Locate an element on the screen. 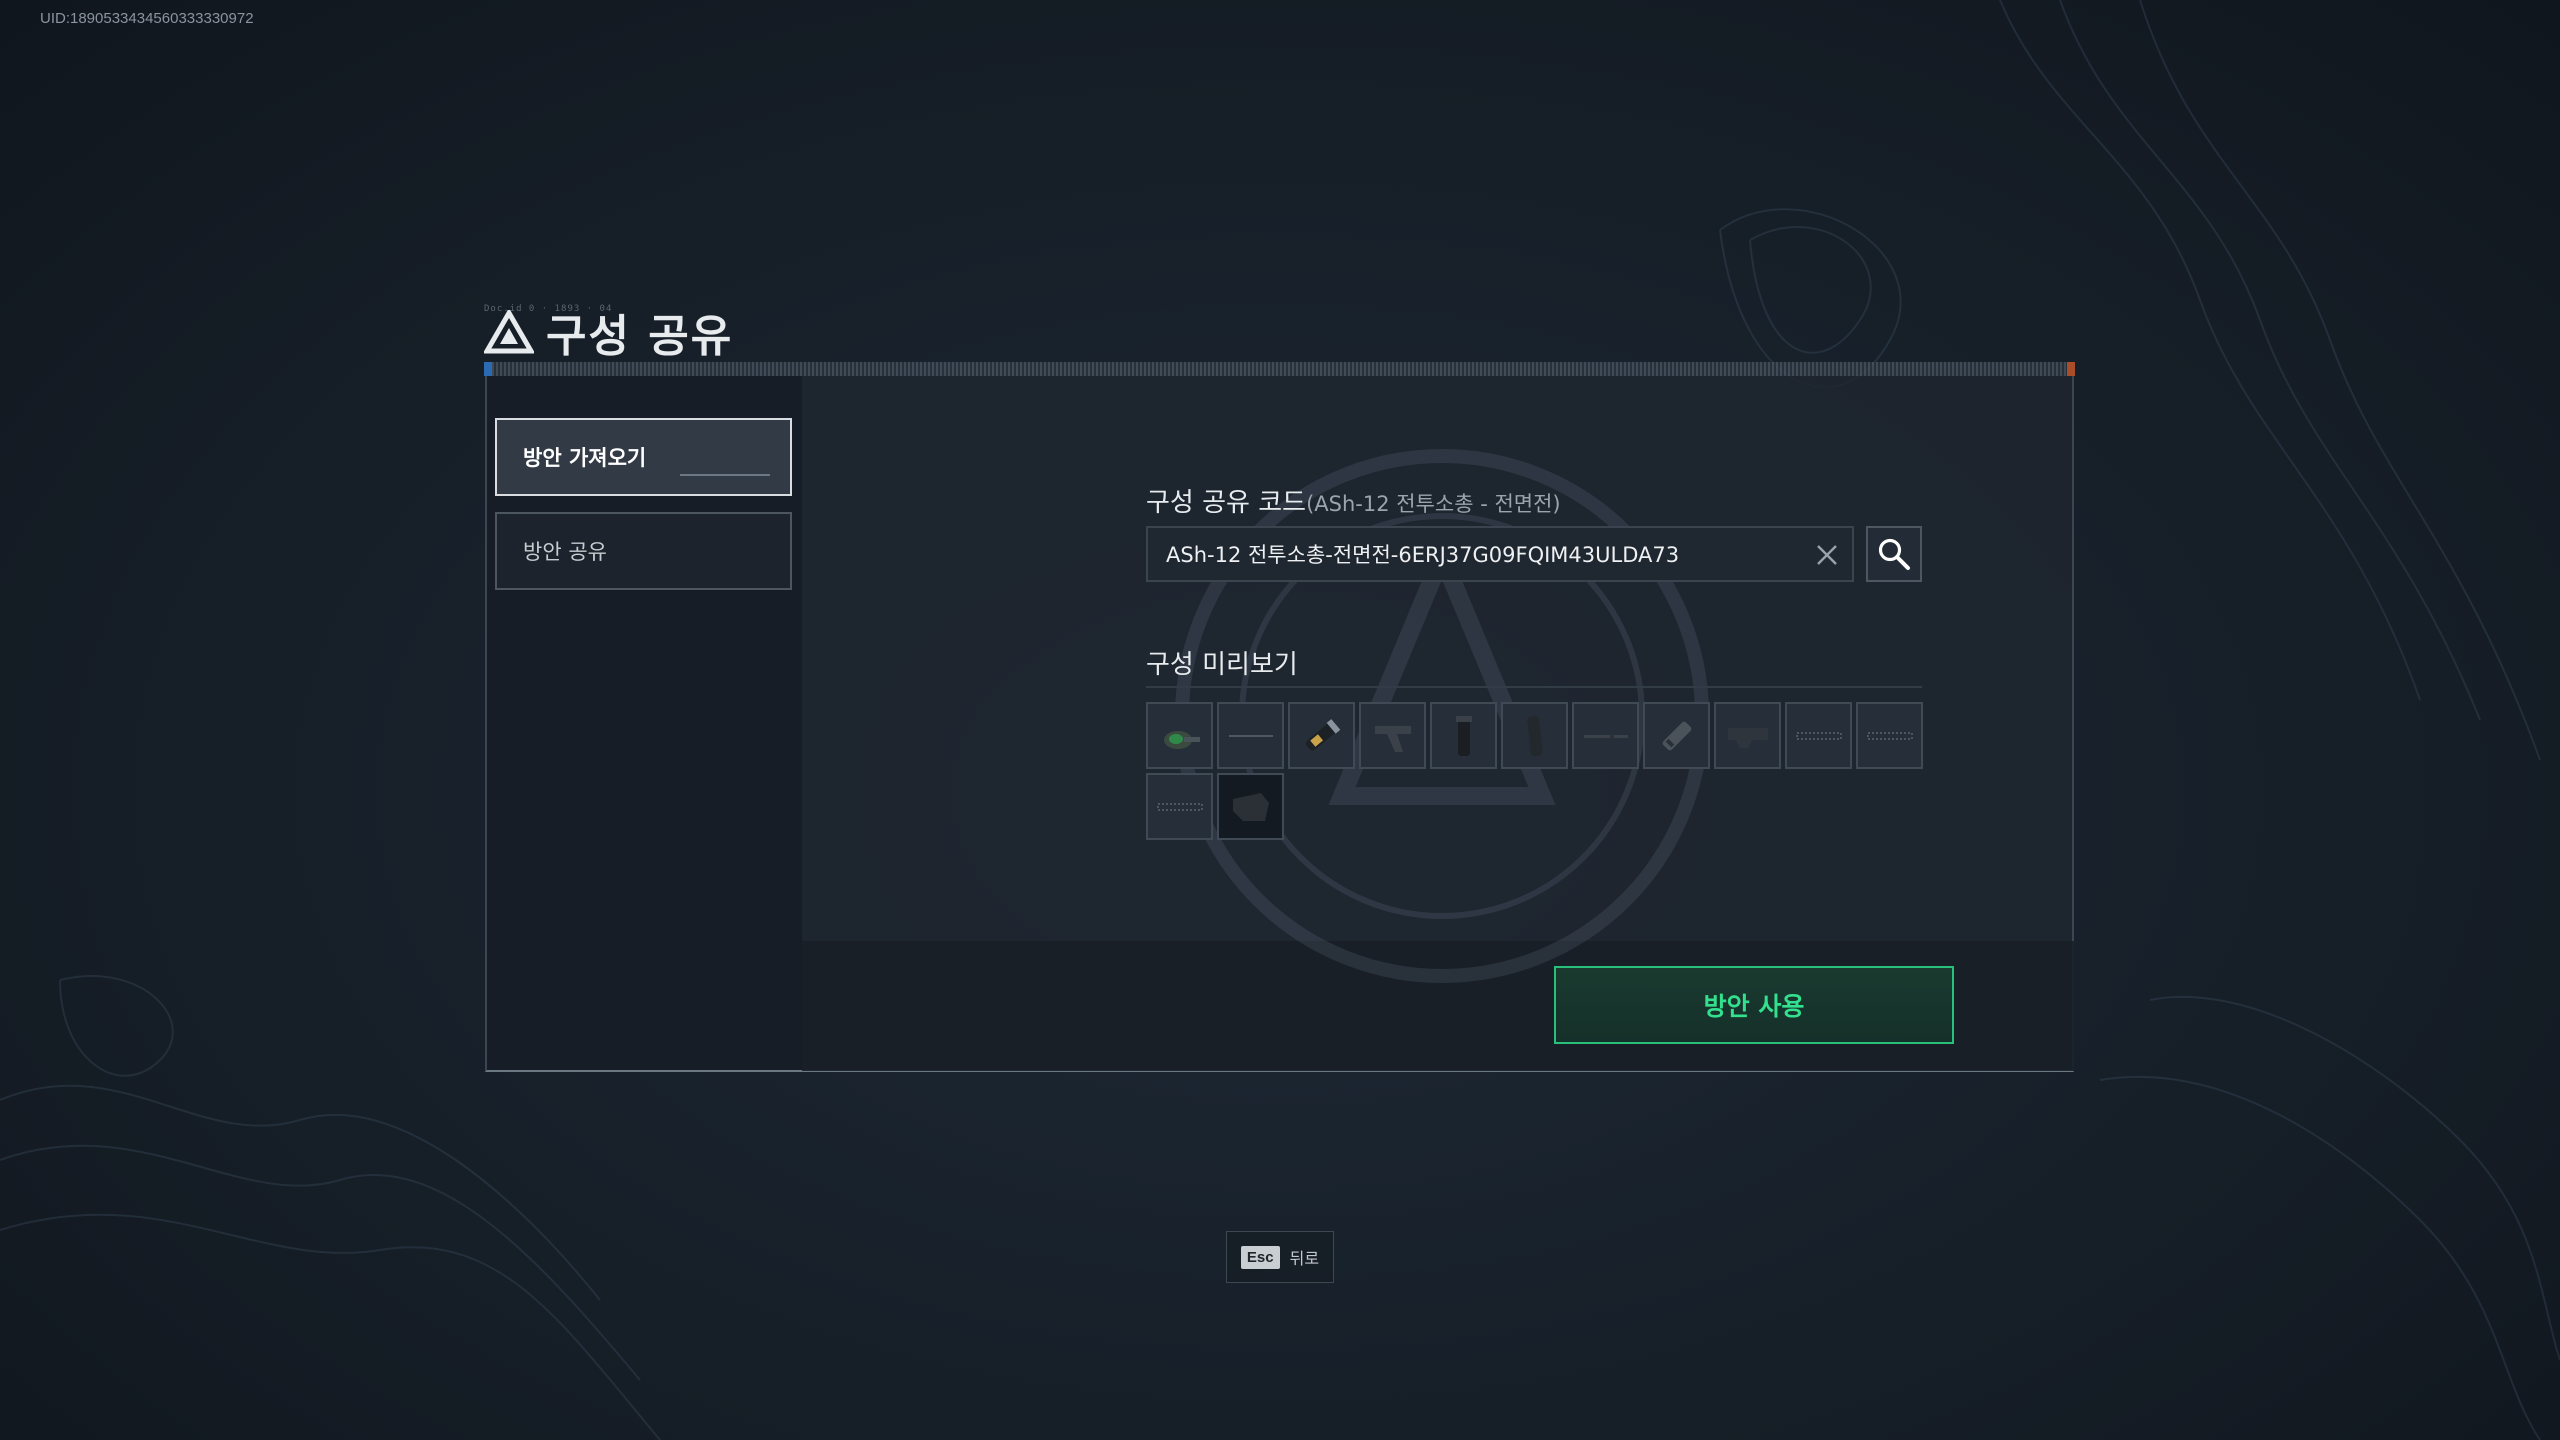  use-plan-button: 방안 사용 is located at coordinates (1754, 1005).